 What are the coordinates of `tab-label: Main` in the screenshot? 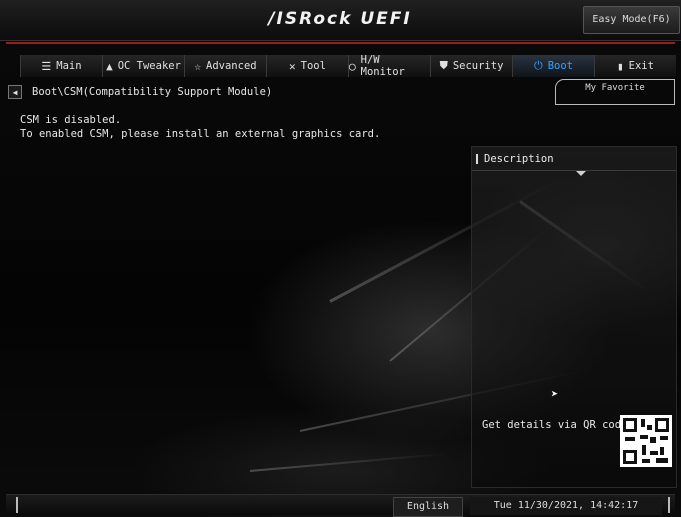 It's located at (69, 66).